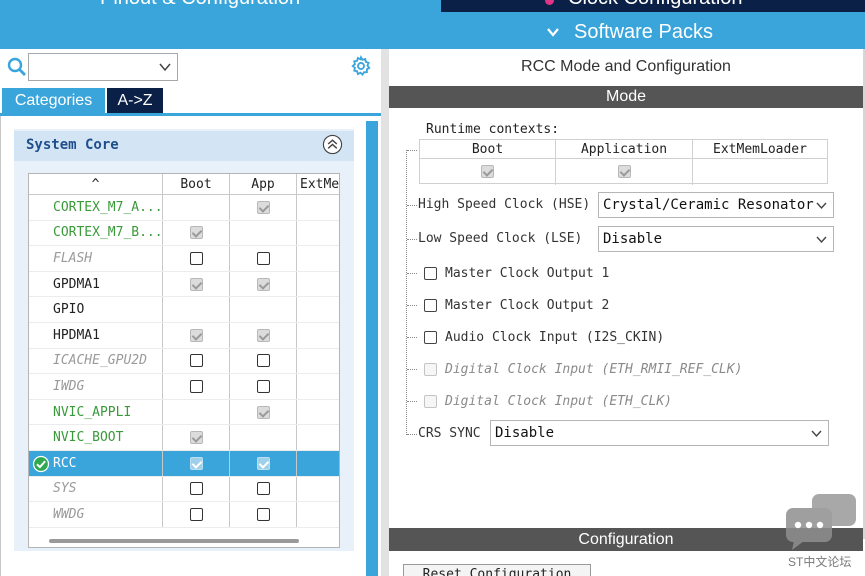  Describe the element at coordinates (716, 205) in the screenshot. I see `hse-select: Crystal/Ceramic Resonator` at that location.